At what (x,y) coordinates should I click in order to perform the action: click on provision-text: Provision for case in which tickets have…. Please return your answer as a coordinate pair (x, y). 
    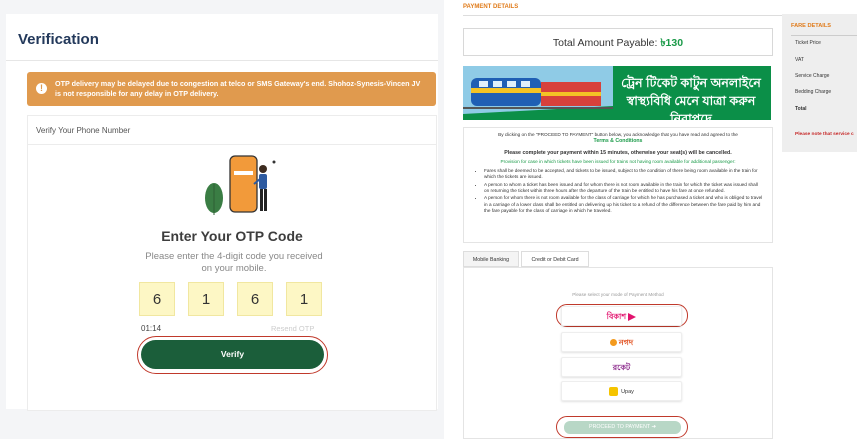
    Looking at the image, I should click on (618, 161).